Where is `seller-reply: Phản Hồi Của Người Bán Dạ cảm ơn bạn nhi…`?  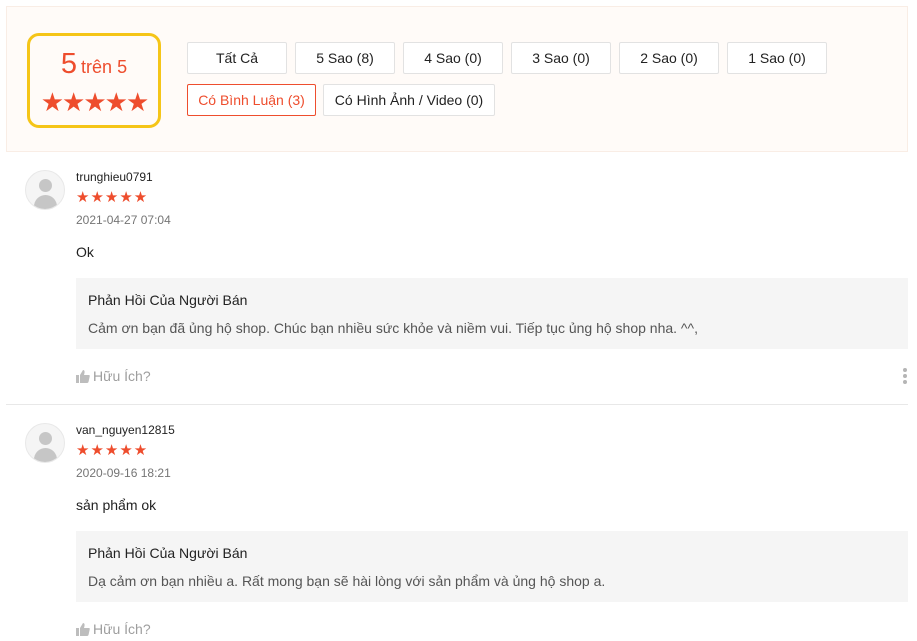
seller-reply: Phản Hồi Của Người Bán Dạ cảm ơn bạn nhi… is located at coordinates (492, 566).